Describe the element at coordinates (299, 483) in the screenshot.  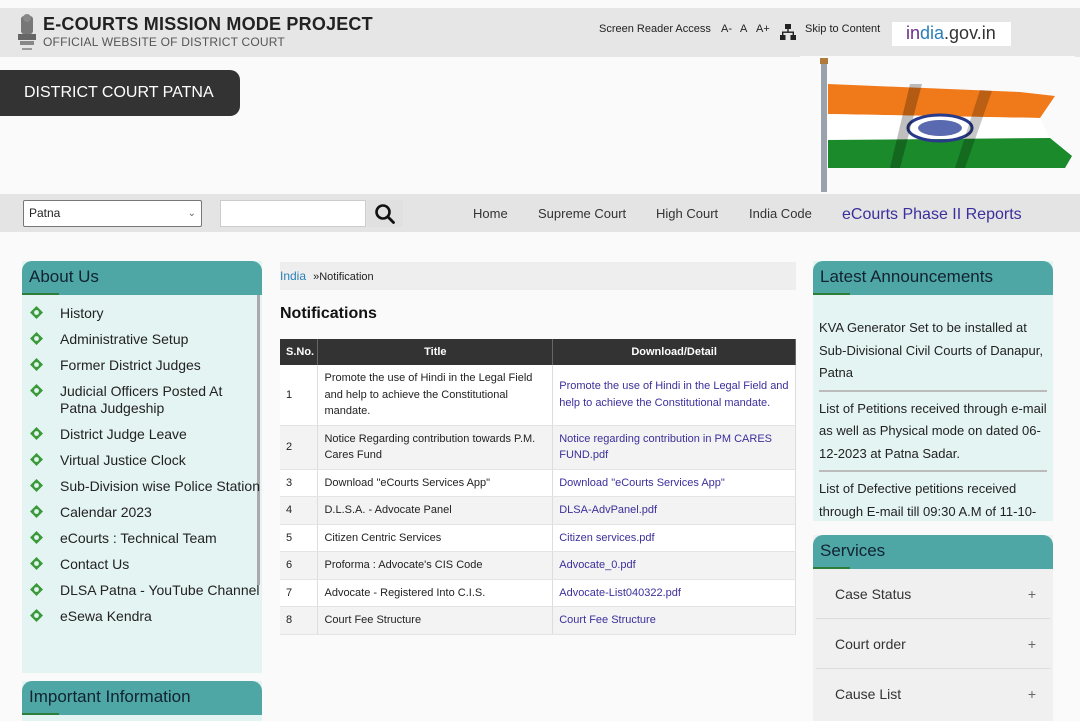
I see `row-sno: 3` at that location.